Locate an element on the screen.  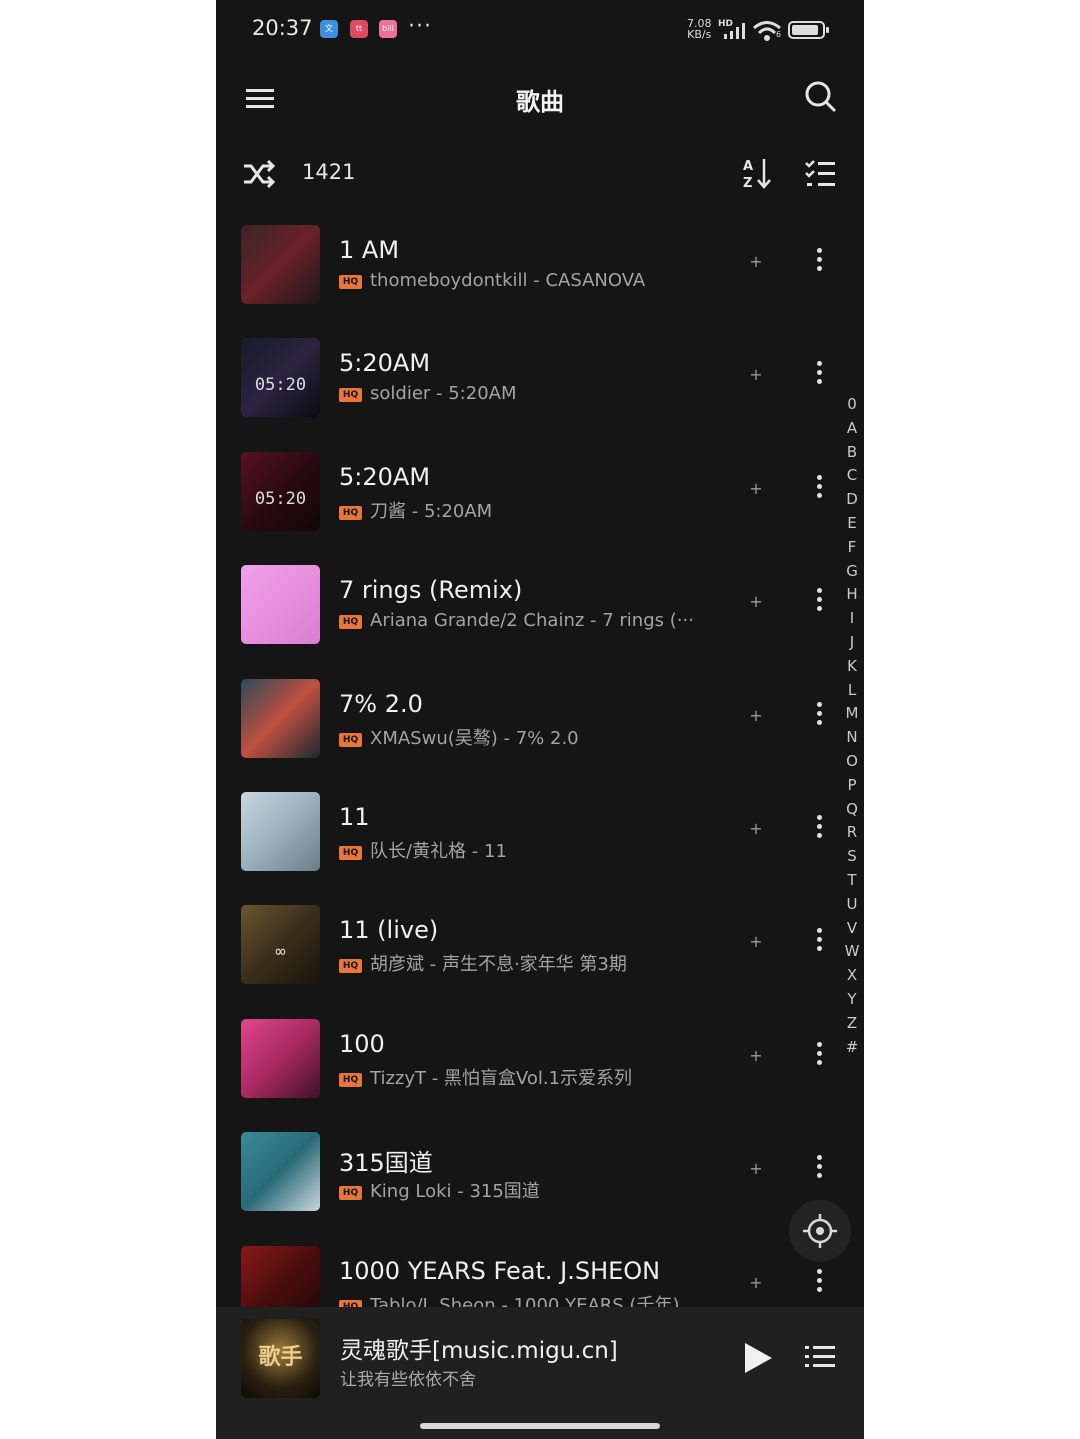
song-subtitle: HQ 队长/黄礼格 - 11 is located at coordinates (524, 849).